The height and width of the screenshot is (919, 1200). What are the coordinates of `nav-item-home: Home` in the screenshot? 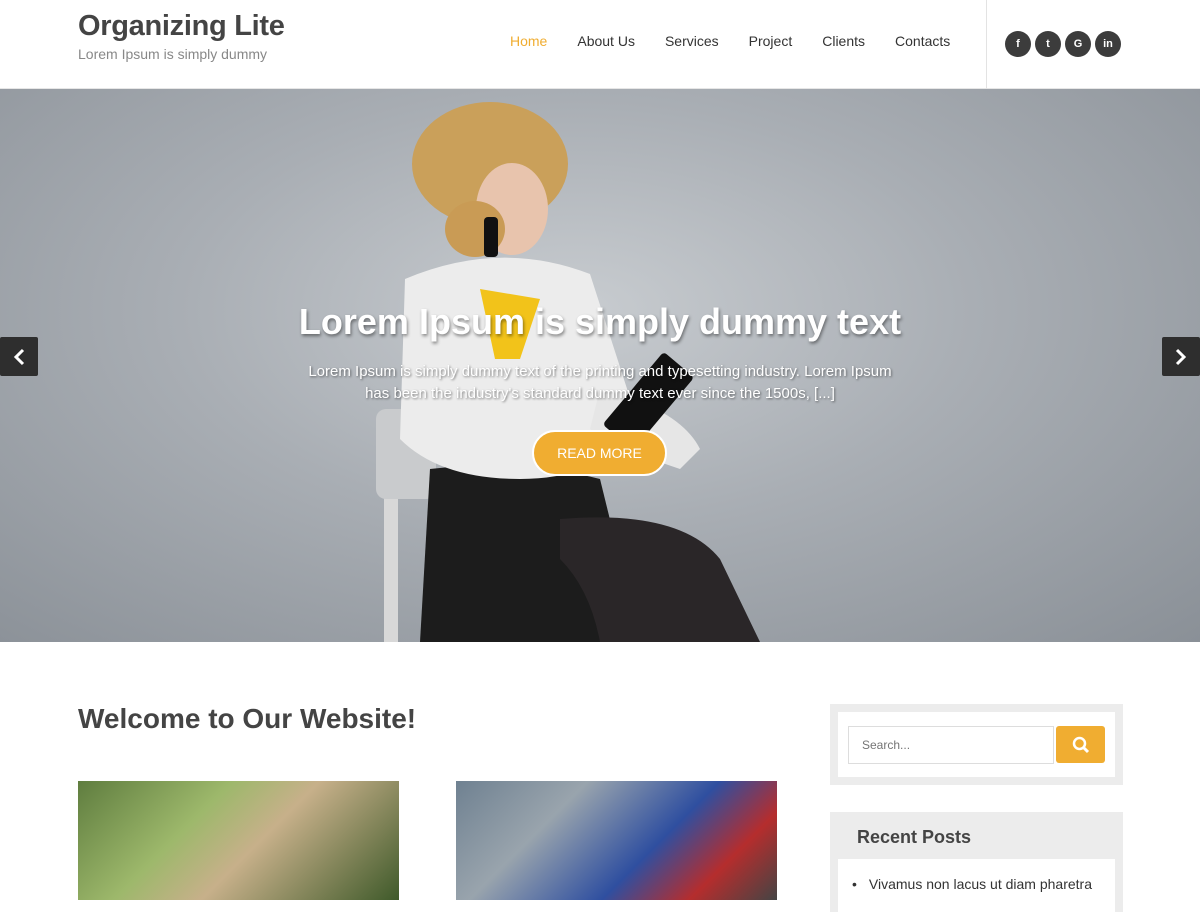 It's located at (528, 41).